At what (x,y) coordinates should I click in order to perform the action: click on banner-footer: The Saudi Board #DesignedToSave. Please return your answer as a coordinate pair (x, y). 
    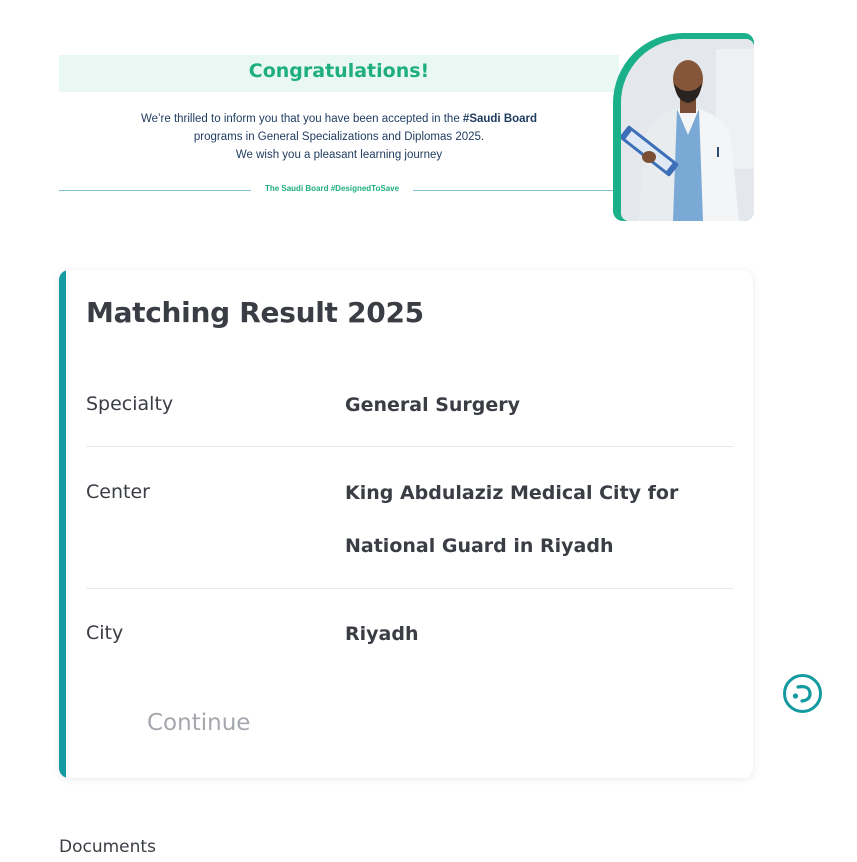
    Looking at the image, I should click on (339, 190).